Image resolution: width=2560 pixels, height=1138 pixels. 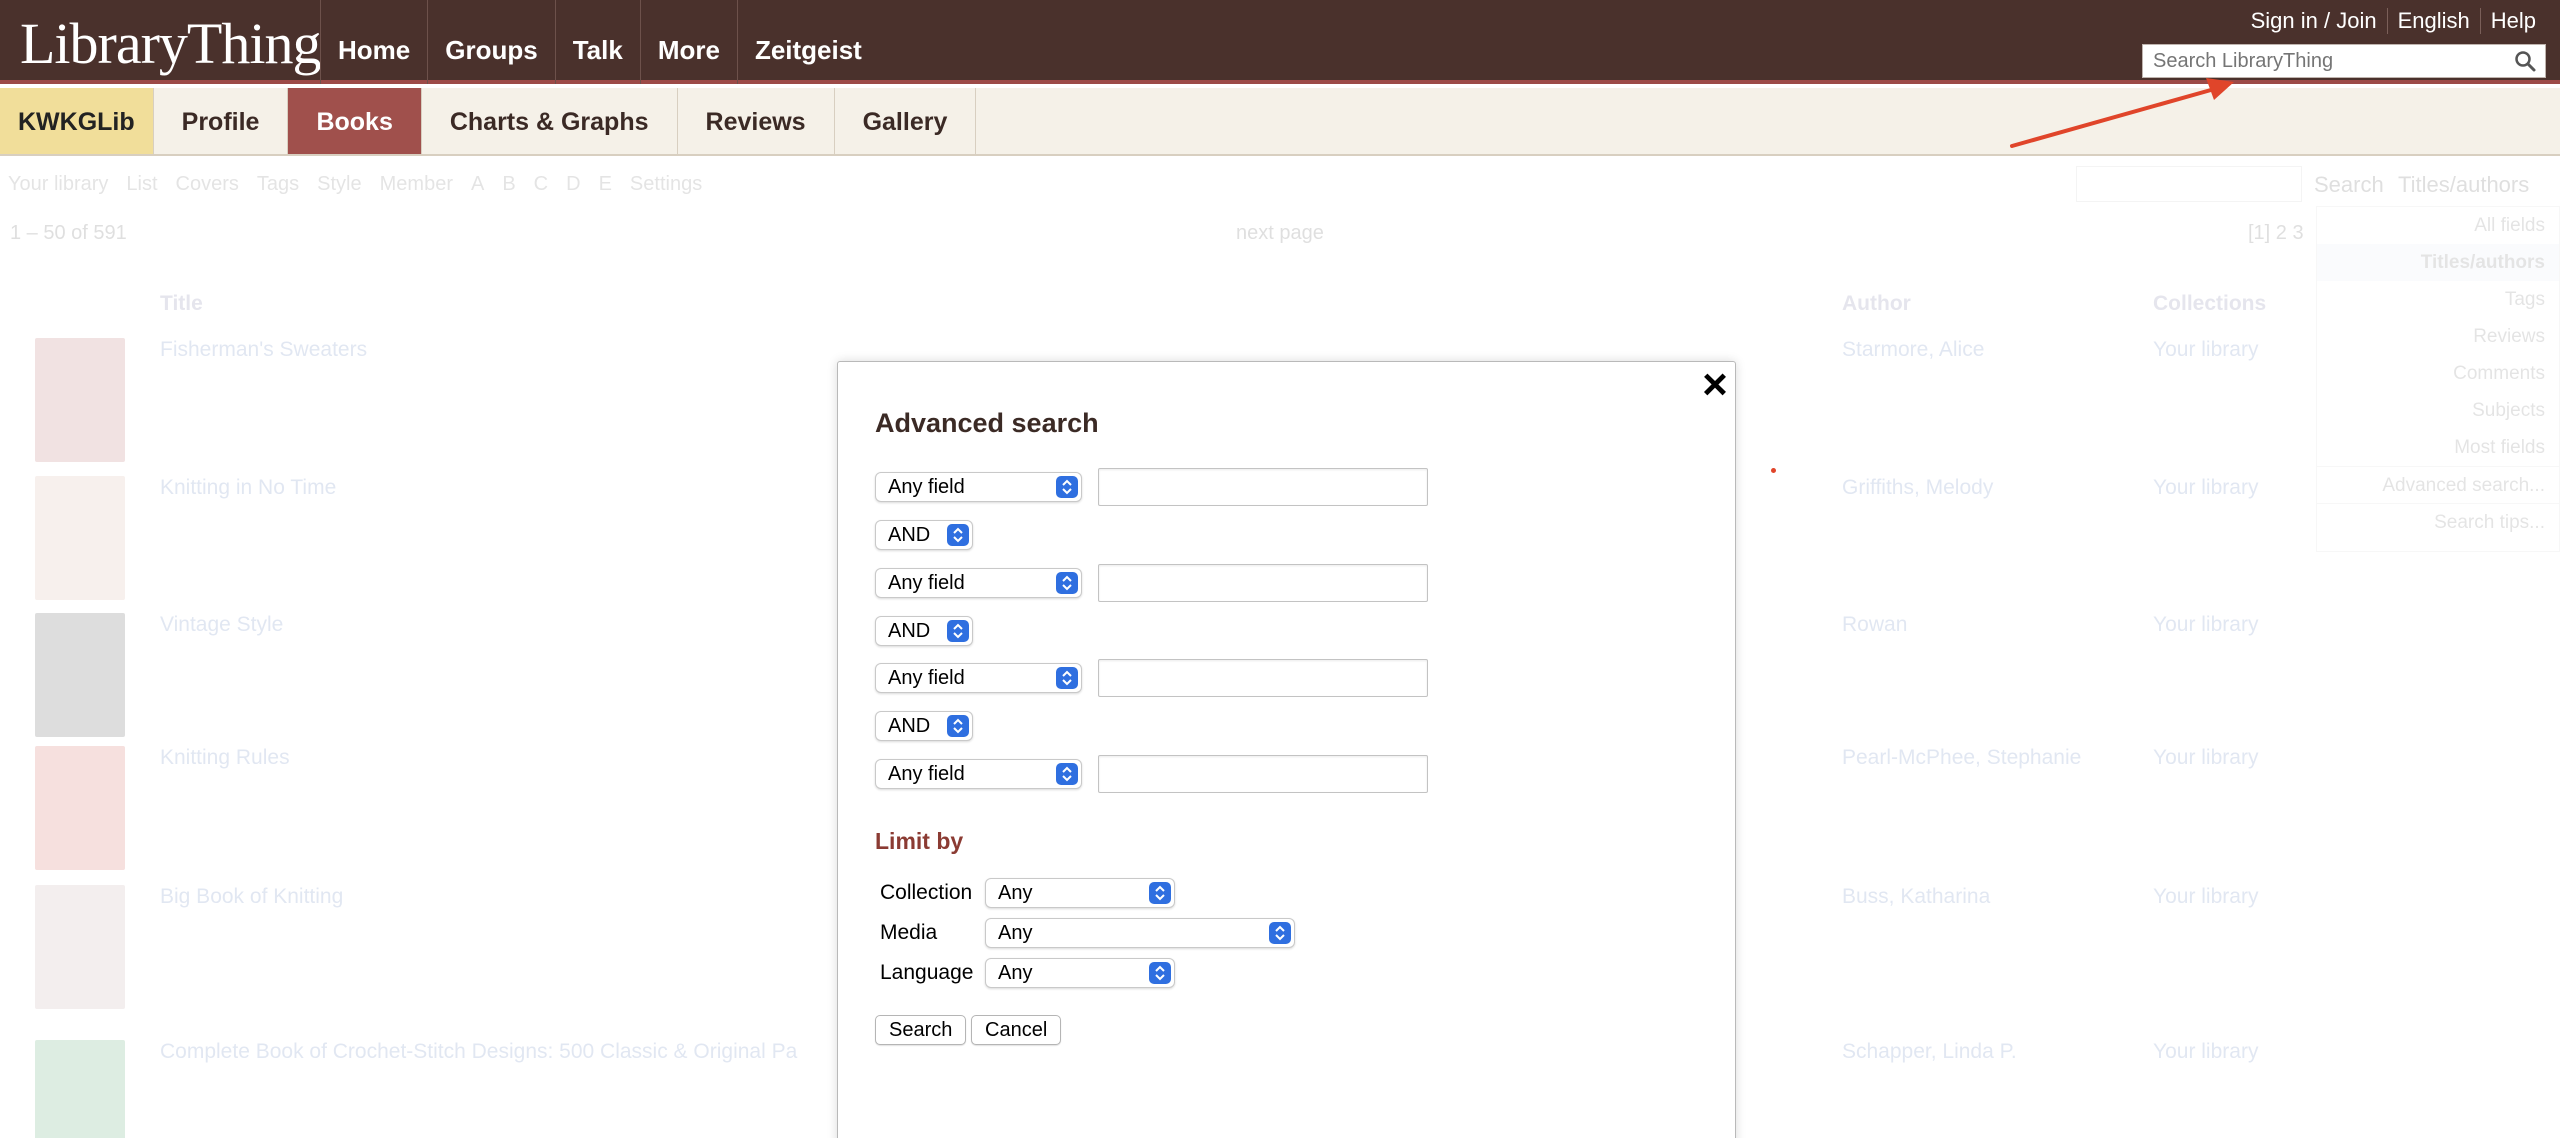 I want to click on tab-books: Books, so click(x=355, y=121).